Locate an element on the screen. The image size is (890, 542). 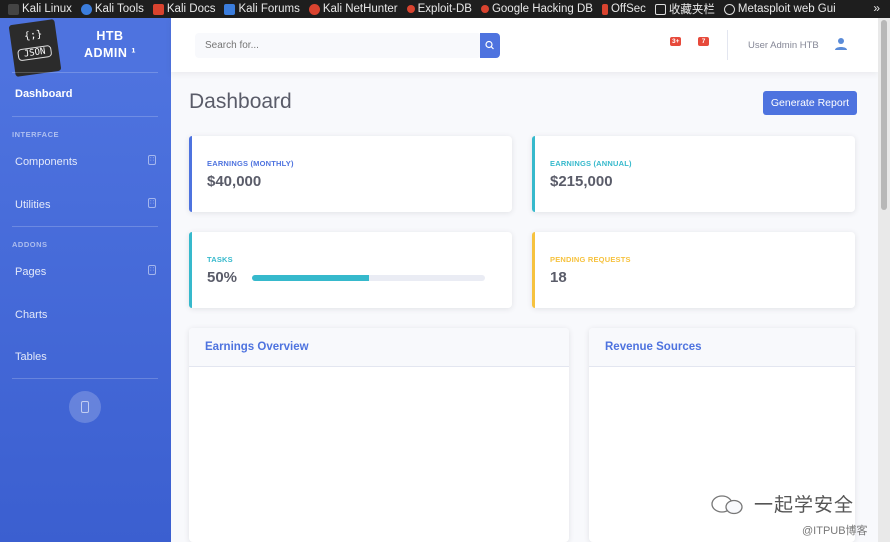
search-icon is located at coordinates (489, 45).